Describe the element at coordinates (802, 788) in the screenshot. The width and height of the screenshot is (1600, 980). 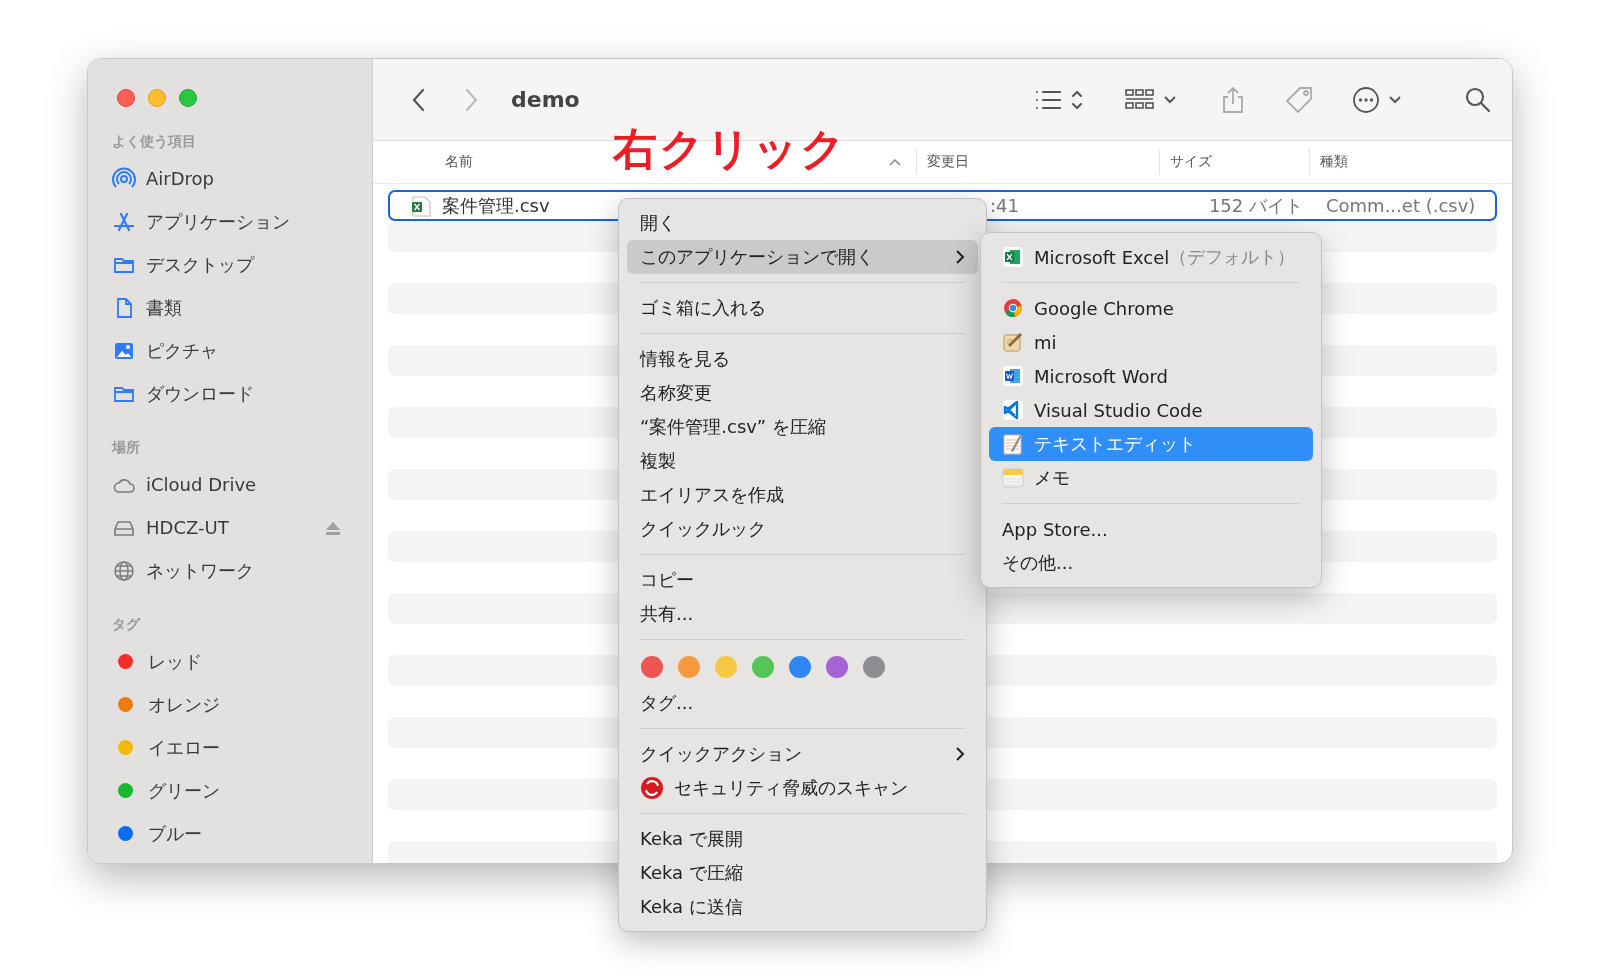
I see `menu-item: セキュリティ脅威のスキャン` at that location.